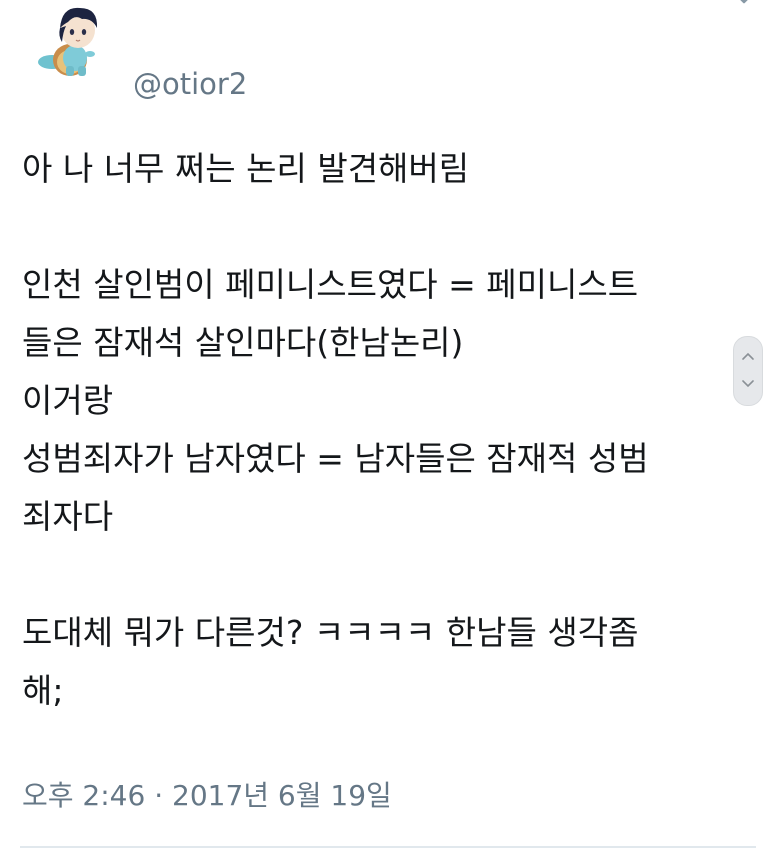 This screenshot has width=776, height=850. What do you see at coordinates (330, 632) in the screenshot?
I see `tweet-line: 도대체 뭐가 다른것? ㅋㅋㅋㅋ 한남들 생각좀` at bounding box center [330, 632].